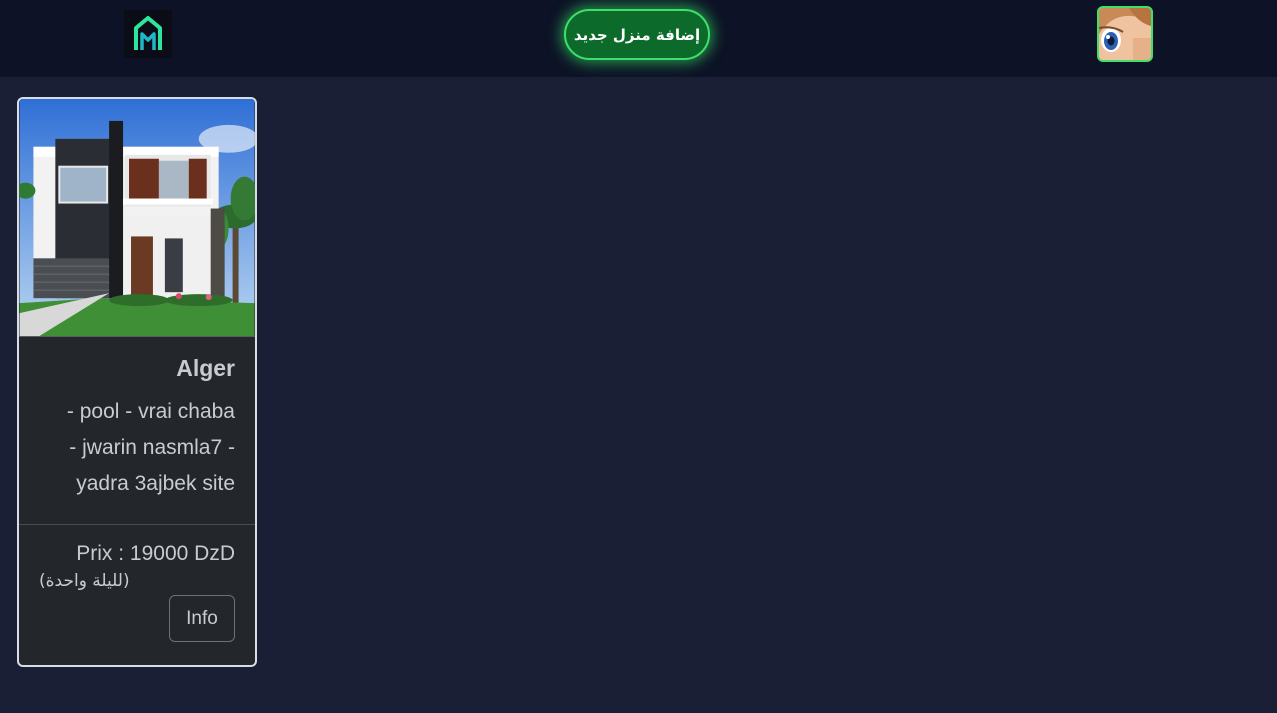  Describe the element at coordinates (155, 483) in the screenshot. I see `description-line: yadra 3ajbek site` at that location.